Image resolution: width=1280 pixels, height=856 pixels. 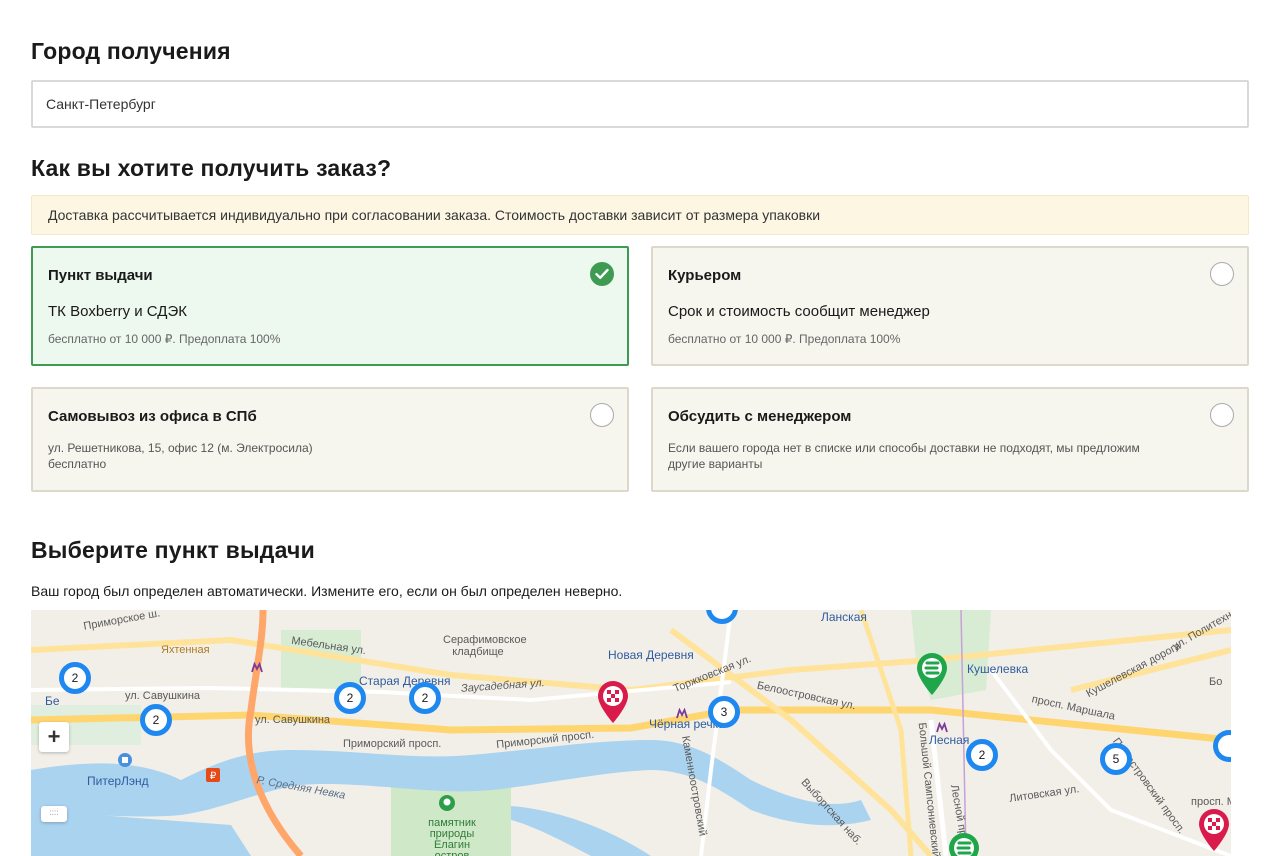 What do you see at coordinates (447, 803) in the screenshot?
I see `park-icon` at bounding box center [447, 803].